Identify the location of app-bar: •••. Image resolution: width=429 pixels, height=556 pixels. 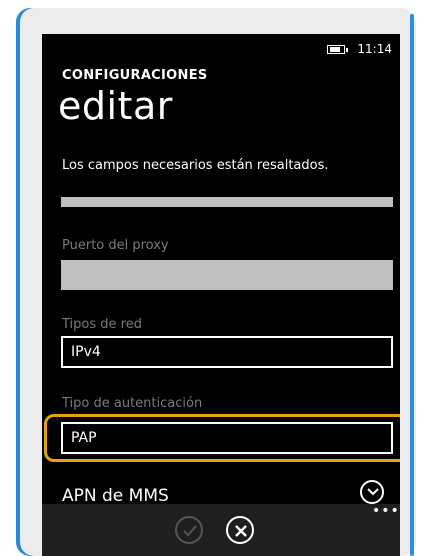
(221, 530).